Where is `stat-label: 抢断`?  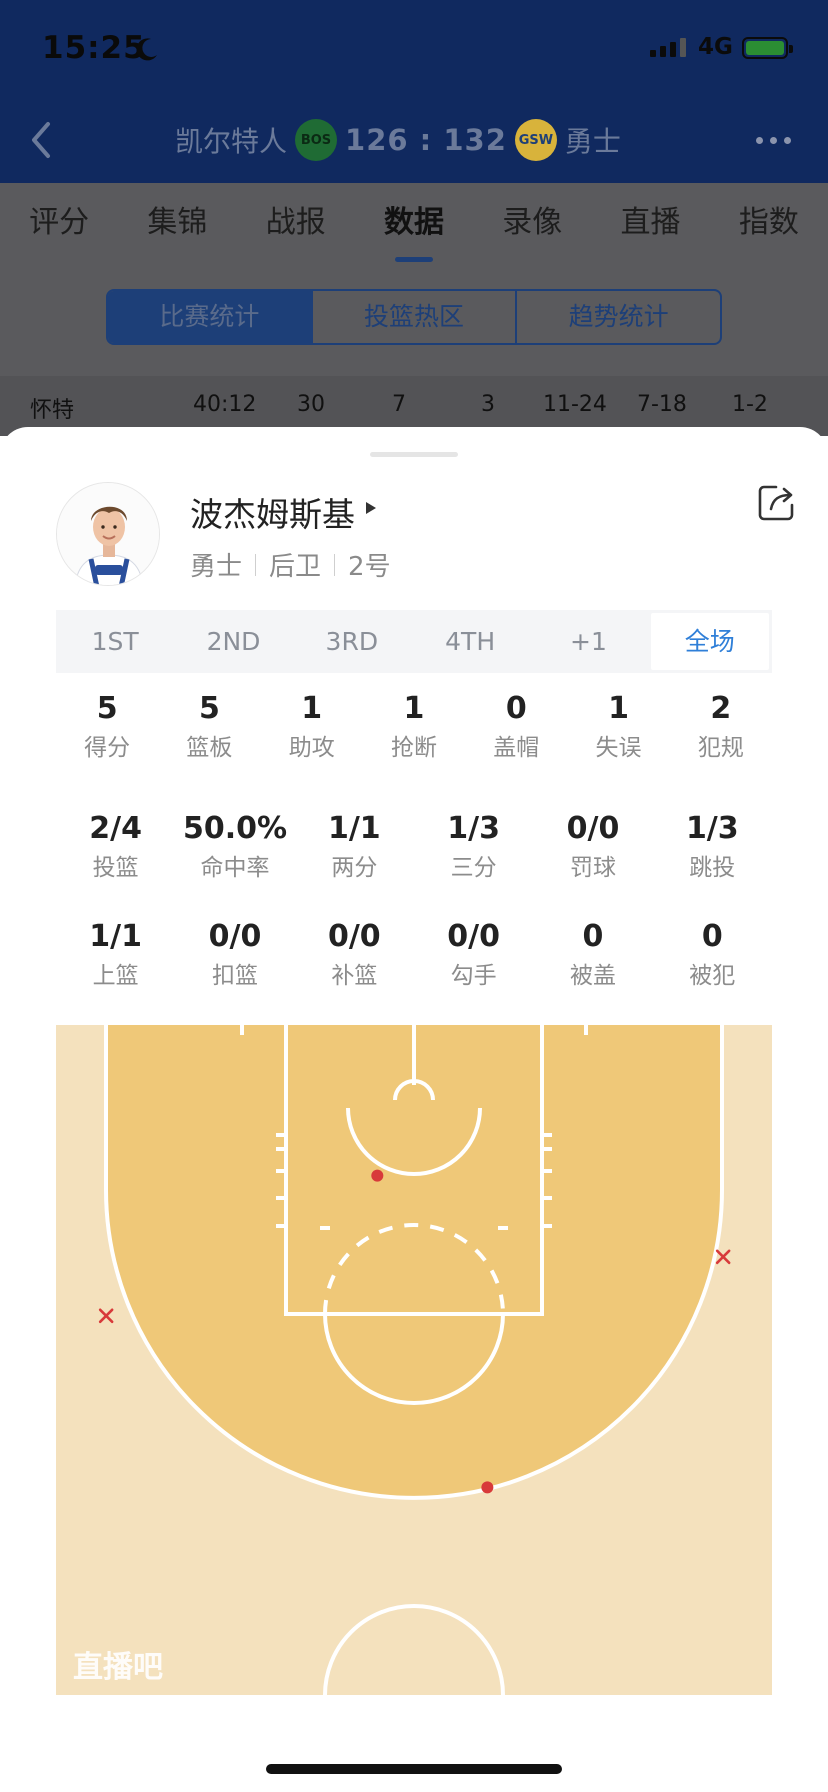
stat-label: 抢断 is located at coordinates (413, 748).